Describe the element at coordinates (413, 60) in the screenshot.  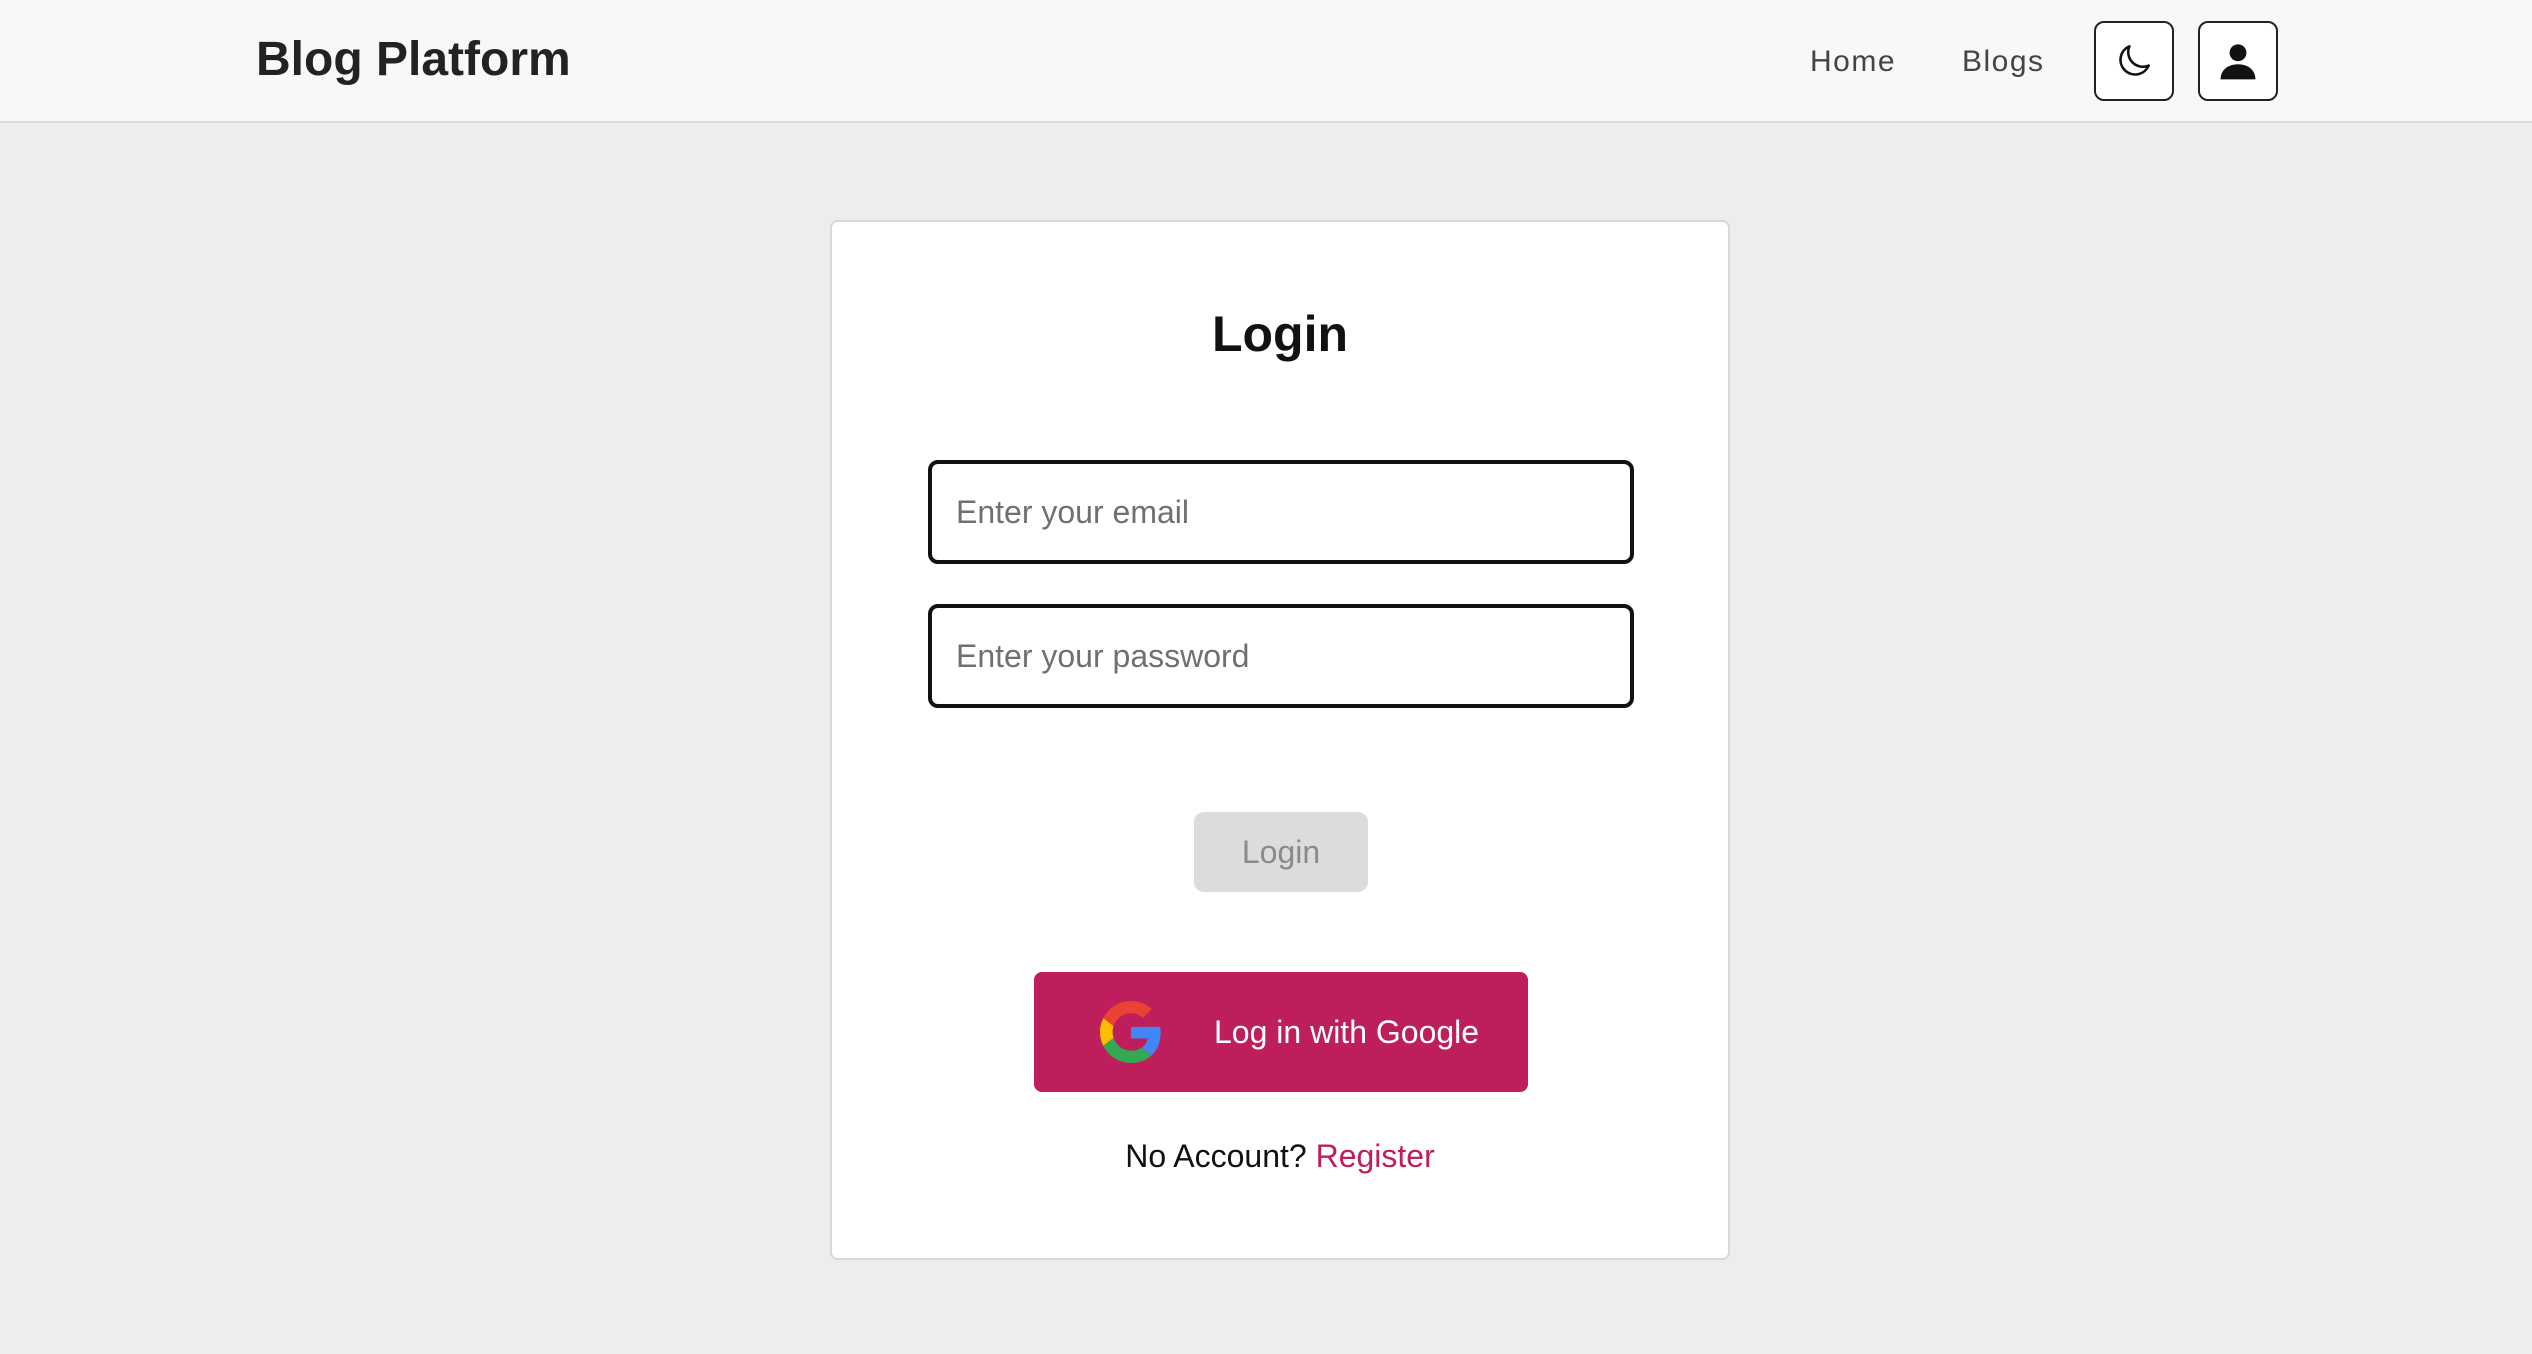
I see `brand-title: Blog Platform` at that location.